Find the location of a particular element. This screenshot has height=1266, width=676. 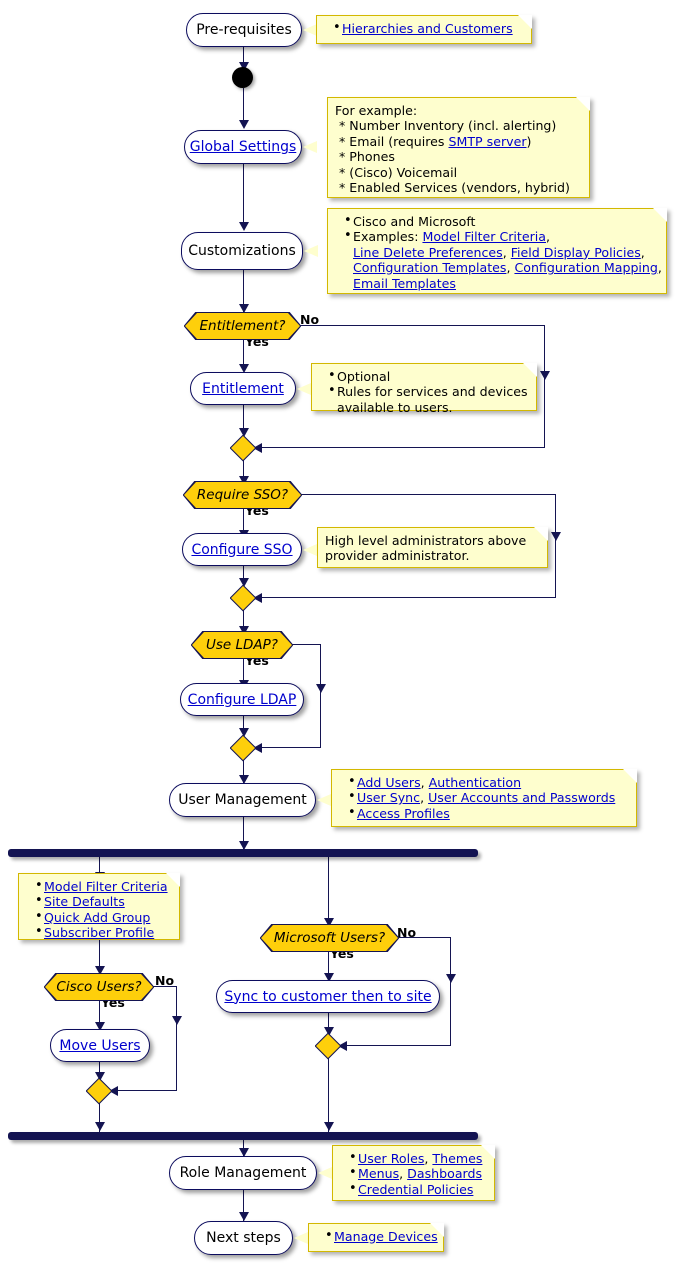

link-hierarchies-and-customers: Hierarchies and Customers is located at coordinates (427, 28).